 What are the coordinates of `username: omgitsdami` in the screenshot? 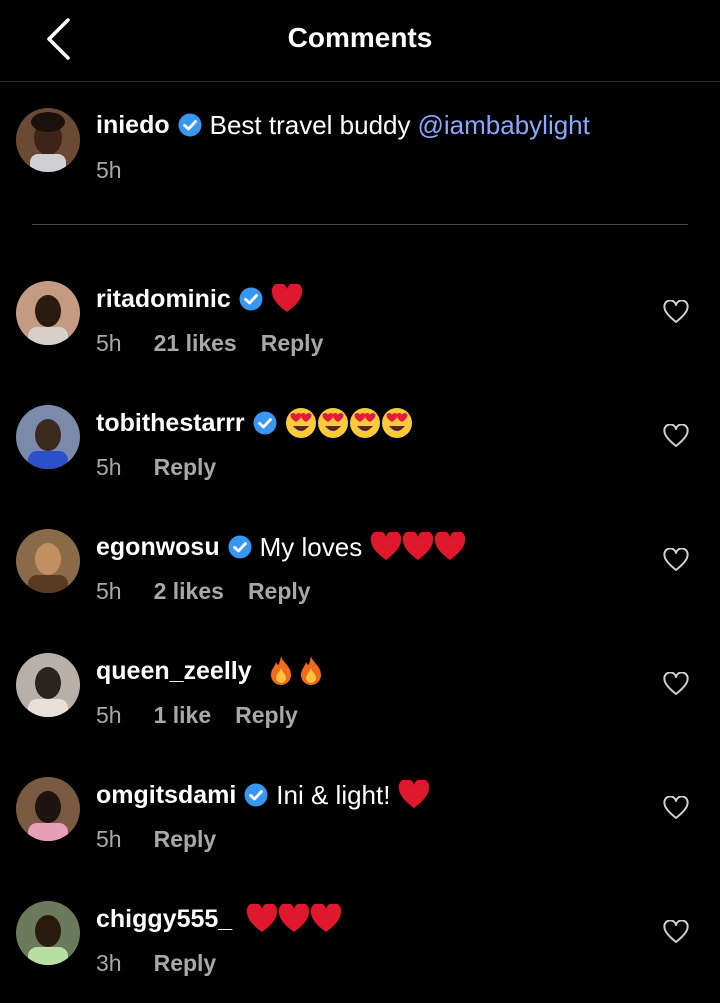 It's located at (166, 795).